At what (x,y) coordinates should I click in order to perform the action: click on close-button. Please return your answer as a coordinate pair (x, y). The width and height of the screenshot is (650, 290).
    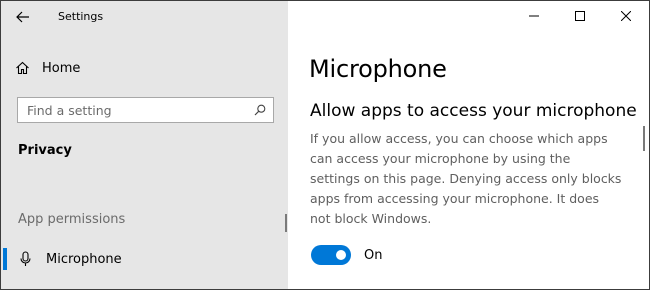
    Looking at the image, I should click on (626, 16).